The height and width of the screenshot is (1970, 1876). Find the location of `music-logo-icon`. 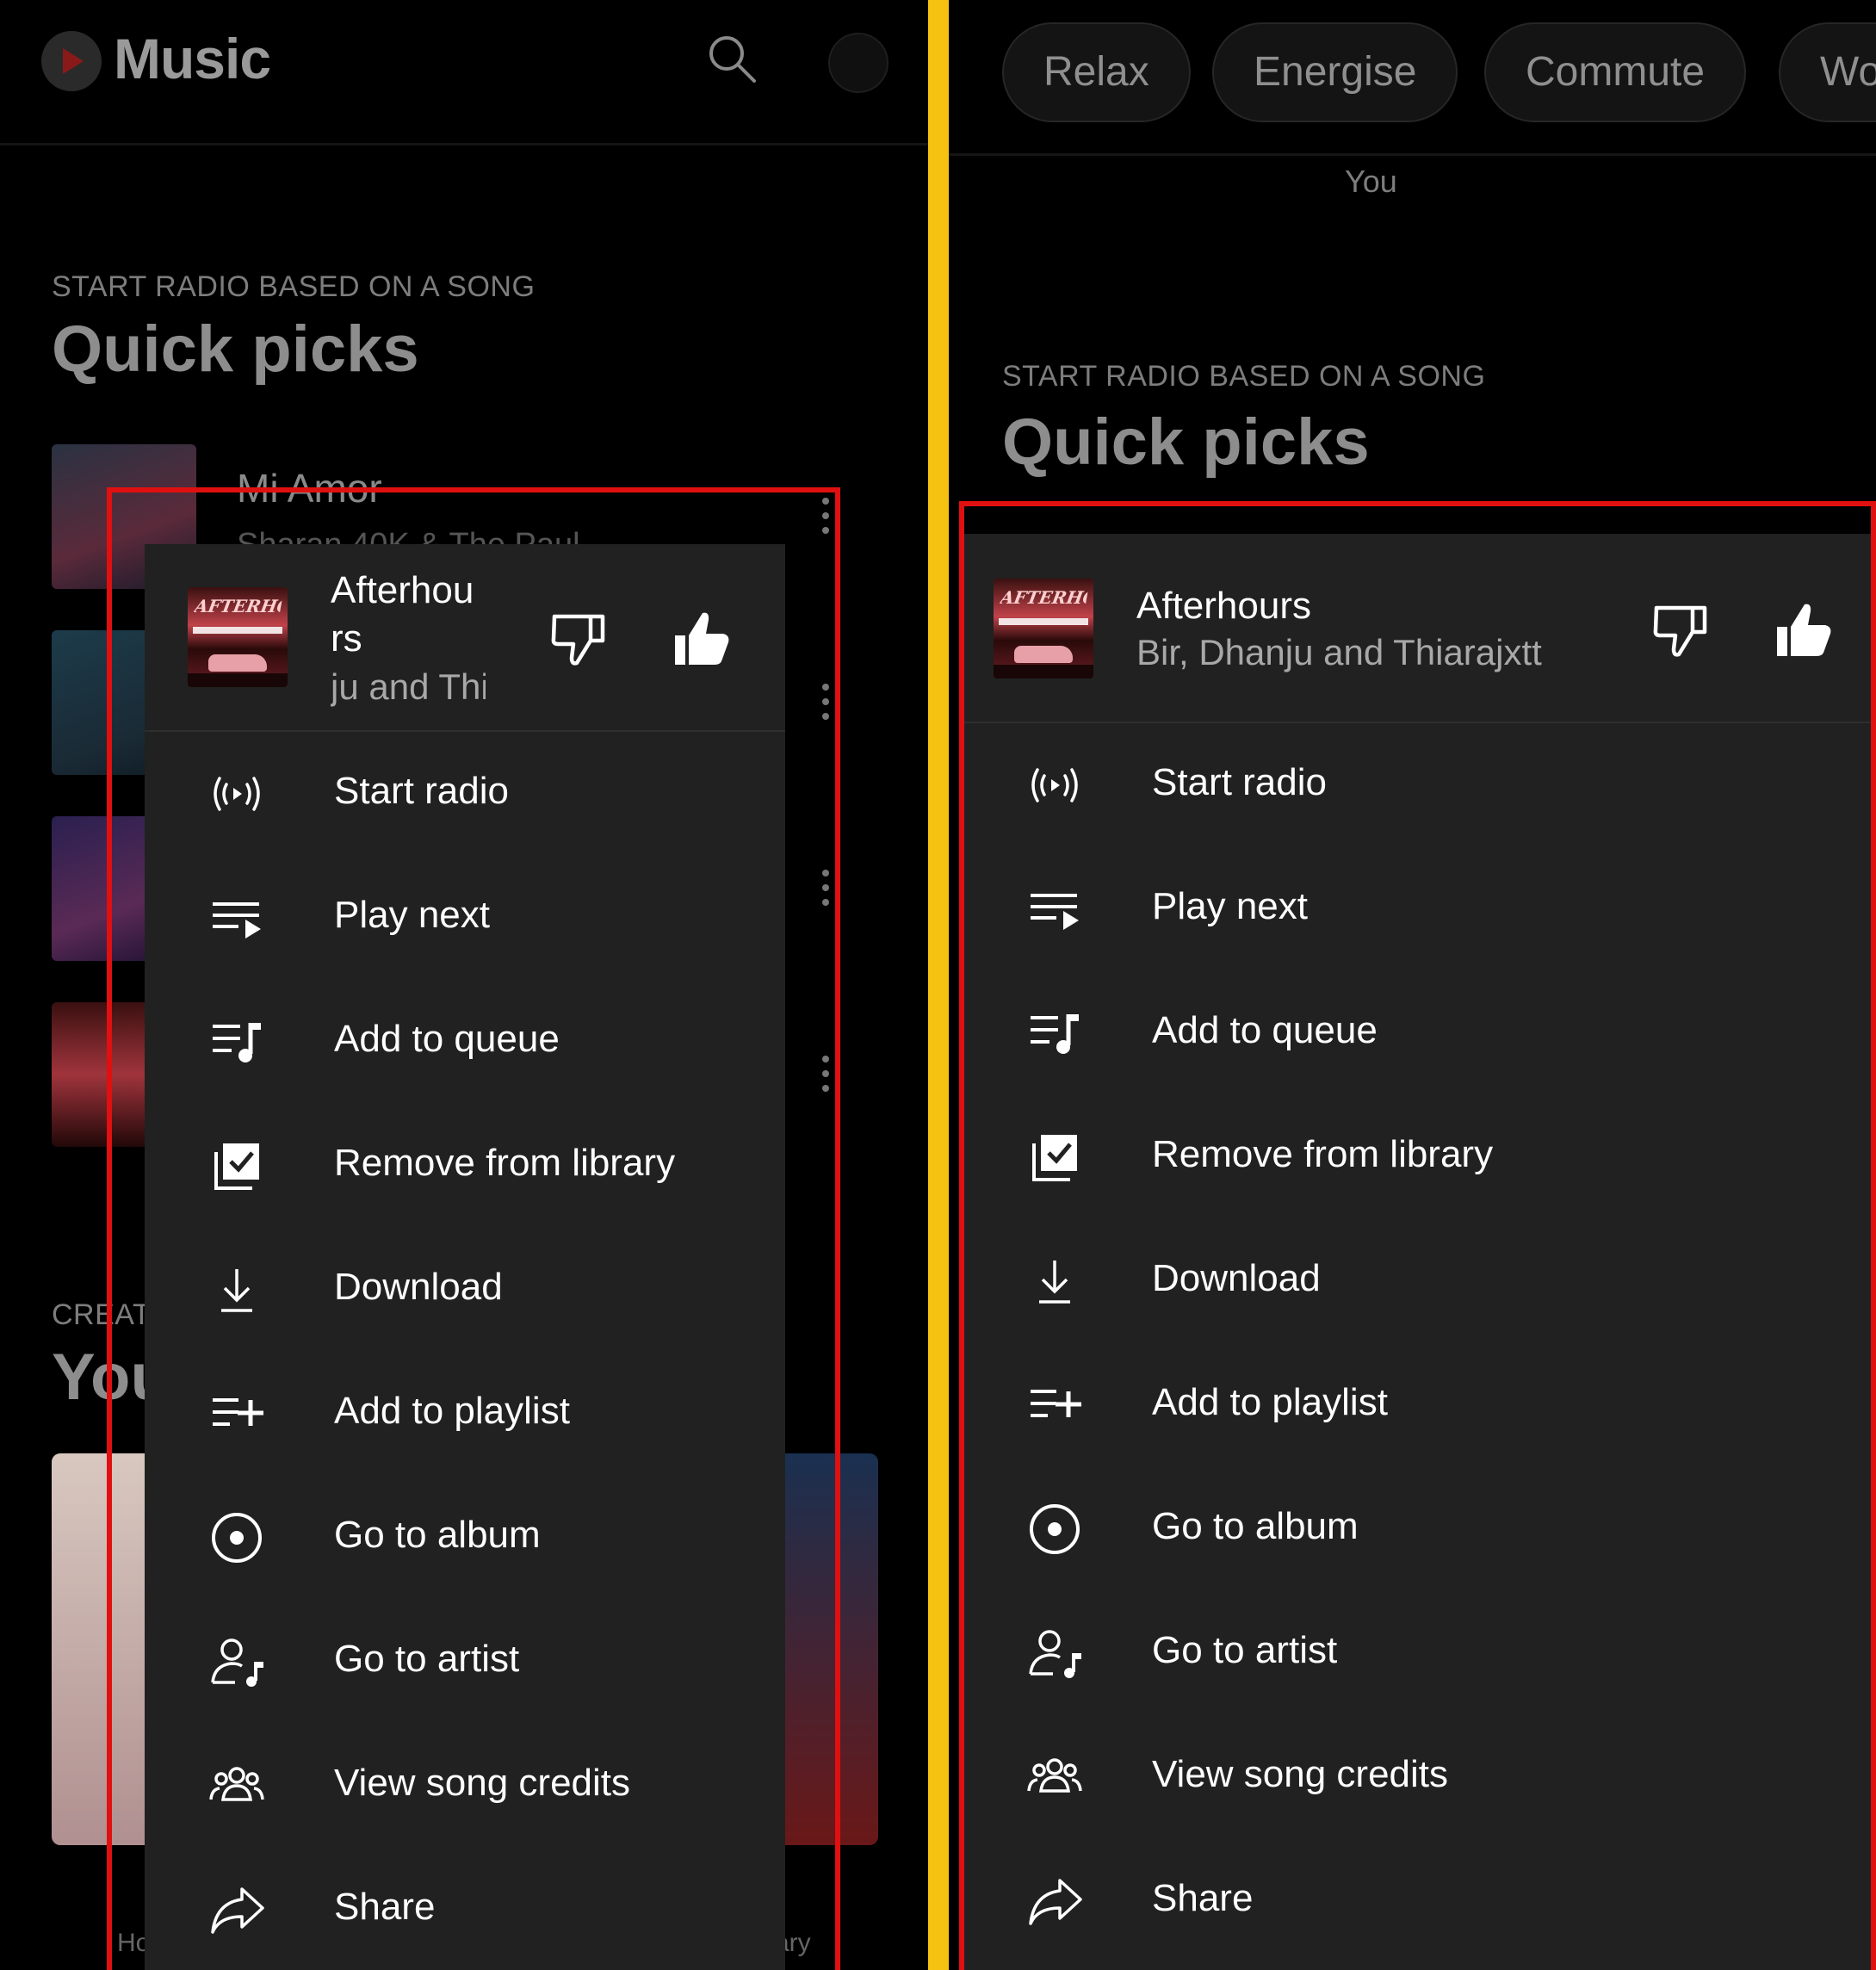

music-logo-icon is located at coordinates (71, 61).